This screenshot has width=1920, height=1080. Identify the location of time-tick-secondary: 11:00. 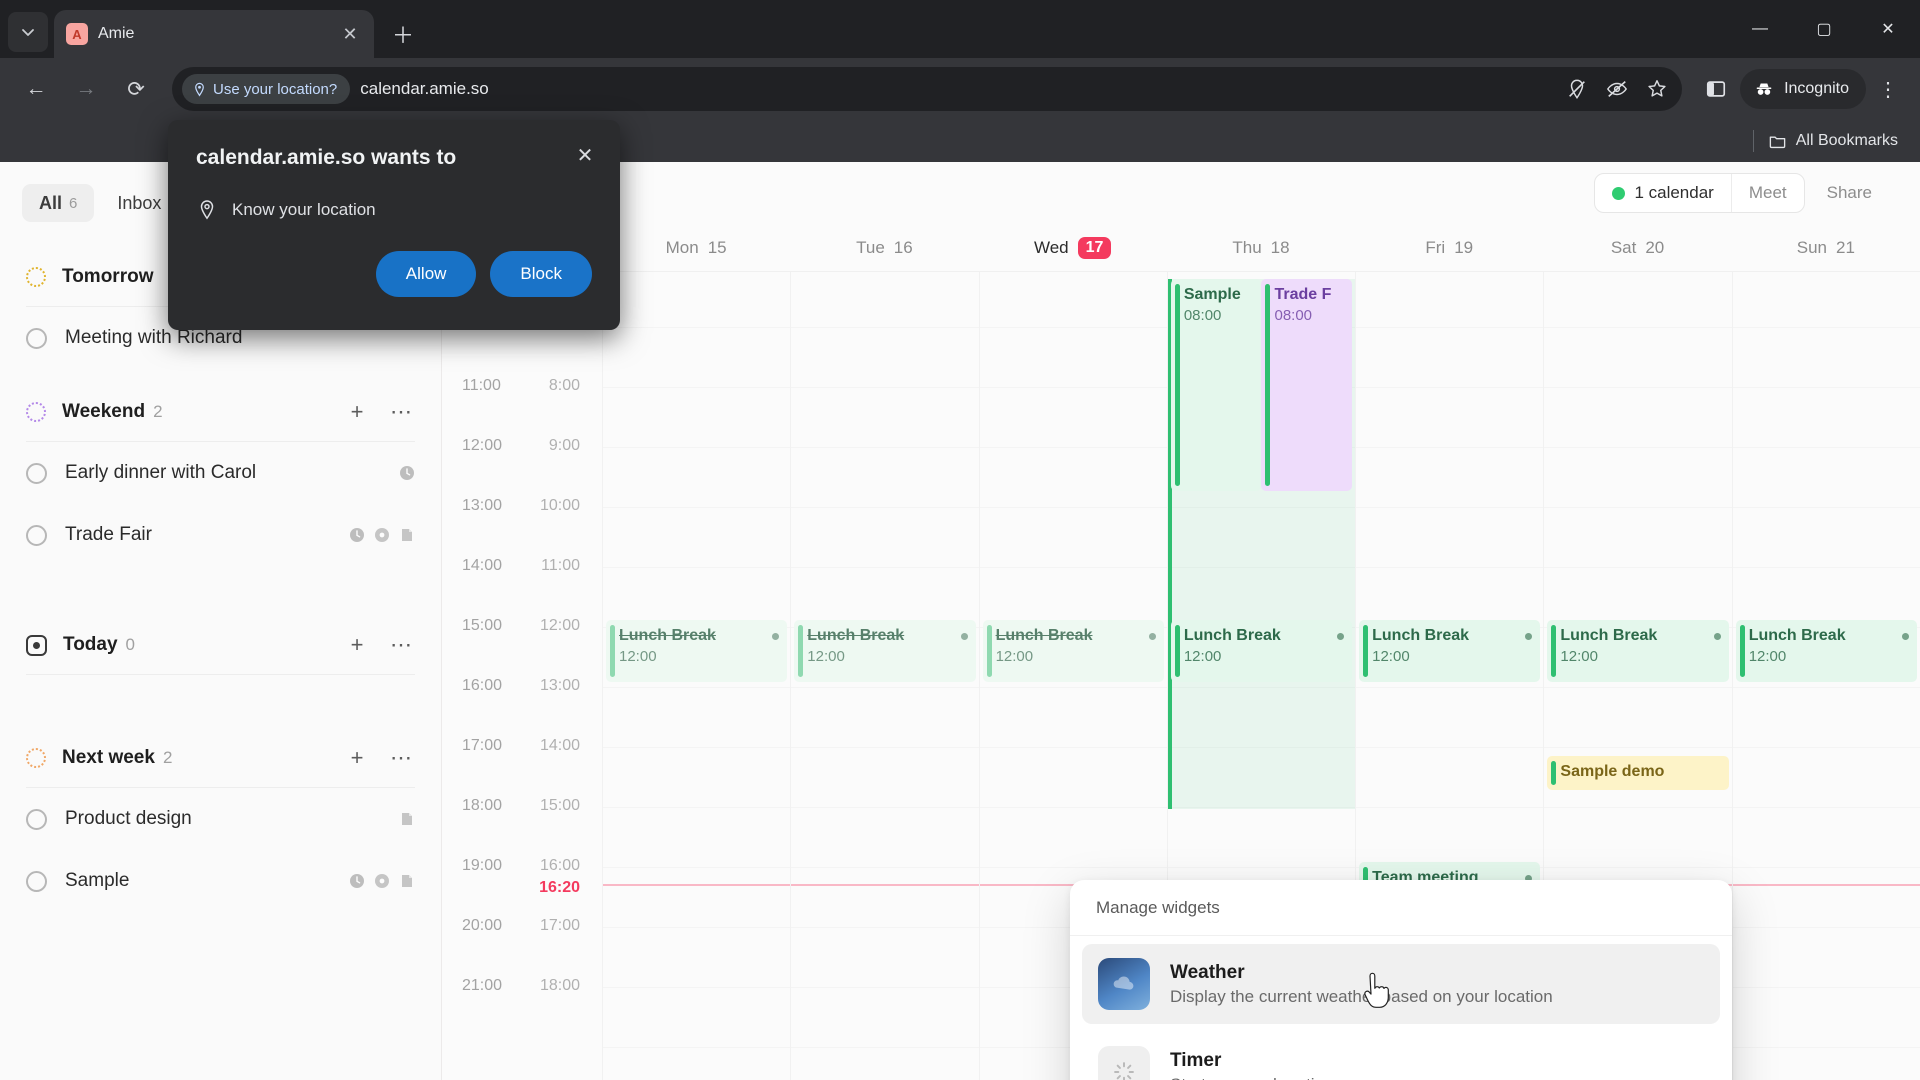
(560, 565).